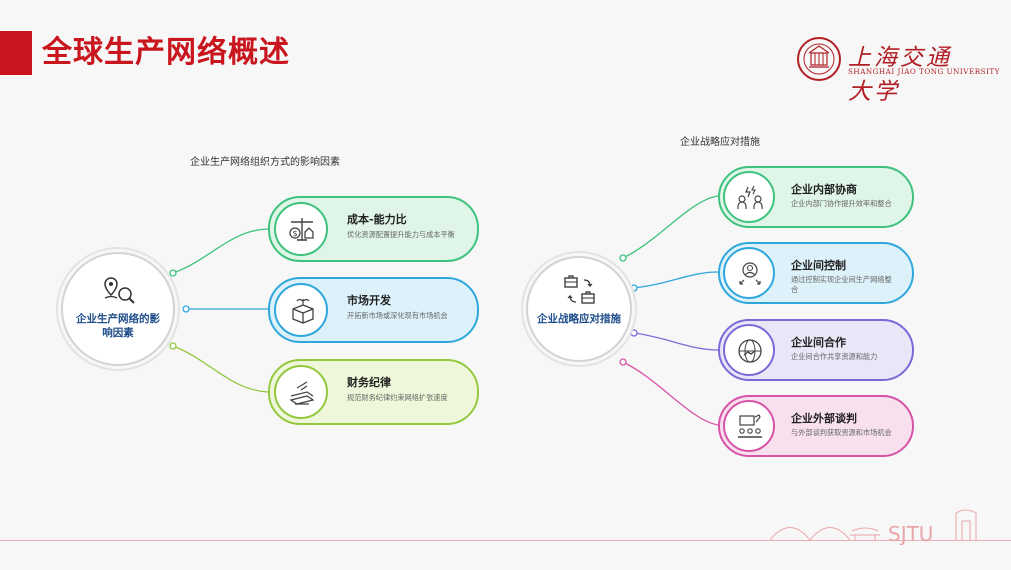 Image resolution: width=1011 pixels, height=570 pixels. I want to click on factor-card-financial-discipline: 财务纪律 规范财务纪律约束网络扩张速度, so click(373, 392).